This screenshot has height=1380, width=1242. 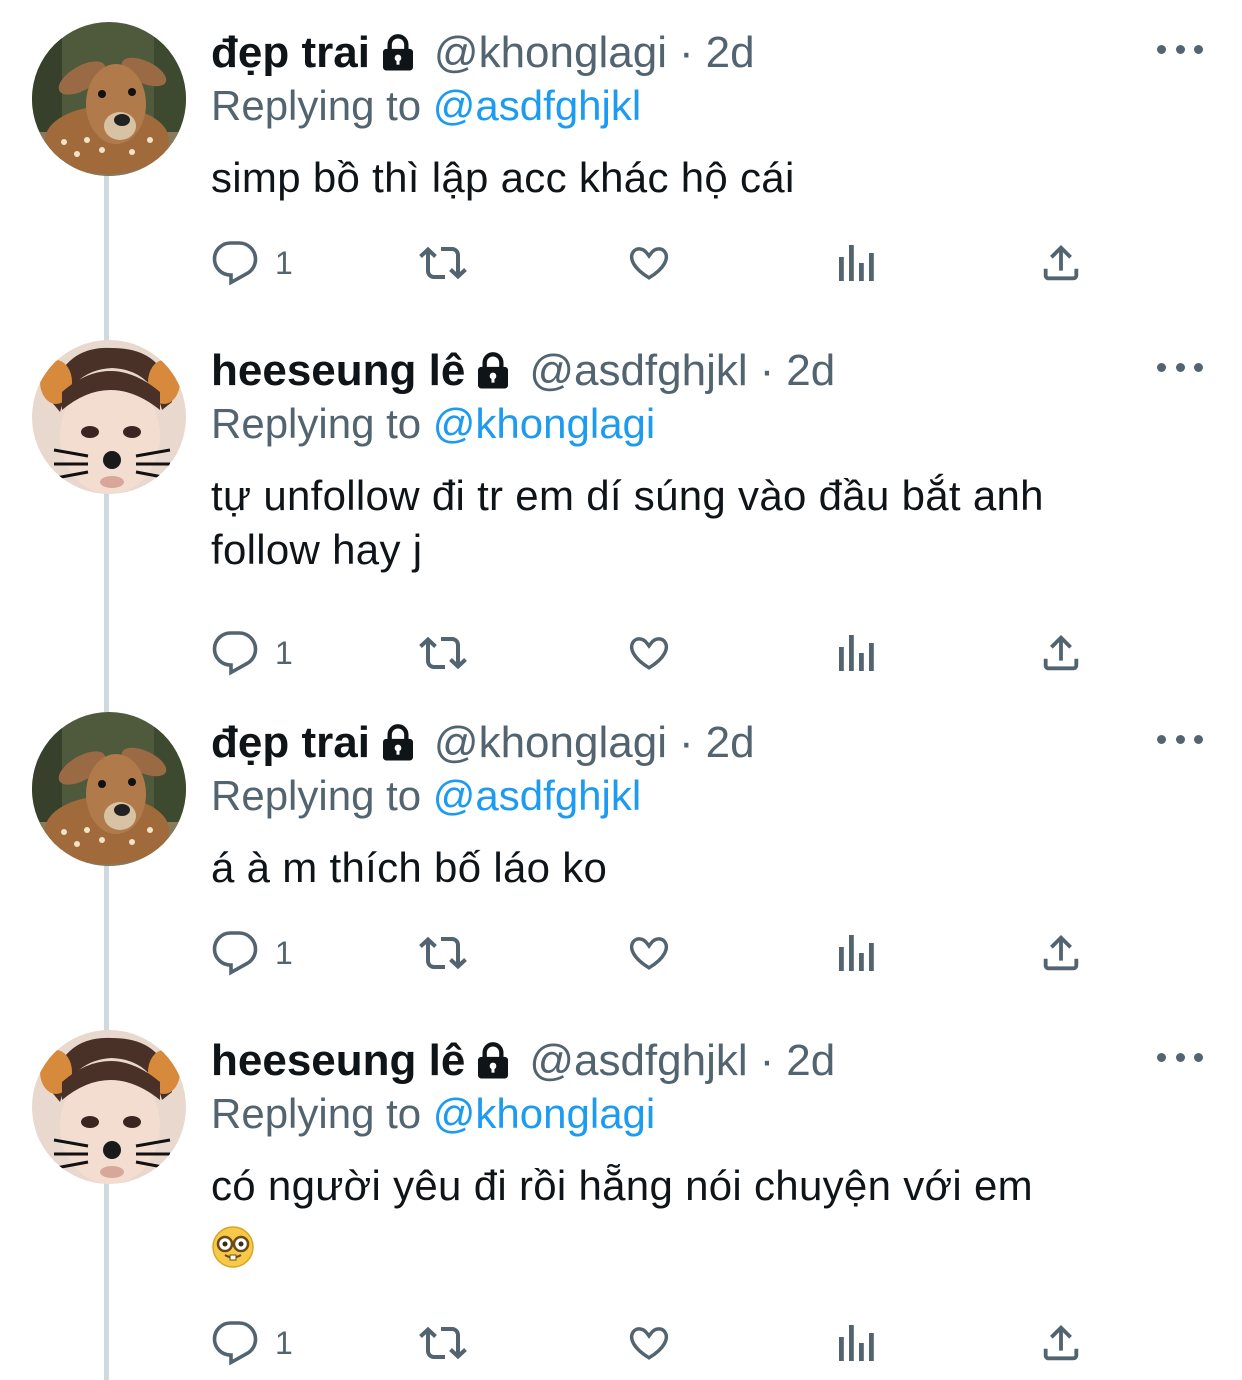 I want to click on tweet-text-line: follow hay j, so click(x=317, y=549).